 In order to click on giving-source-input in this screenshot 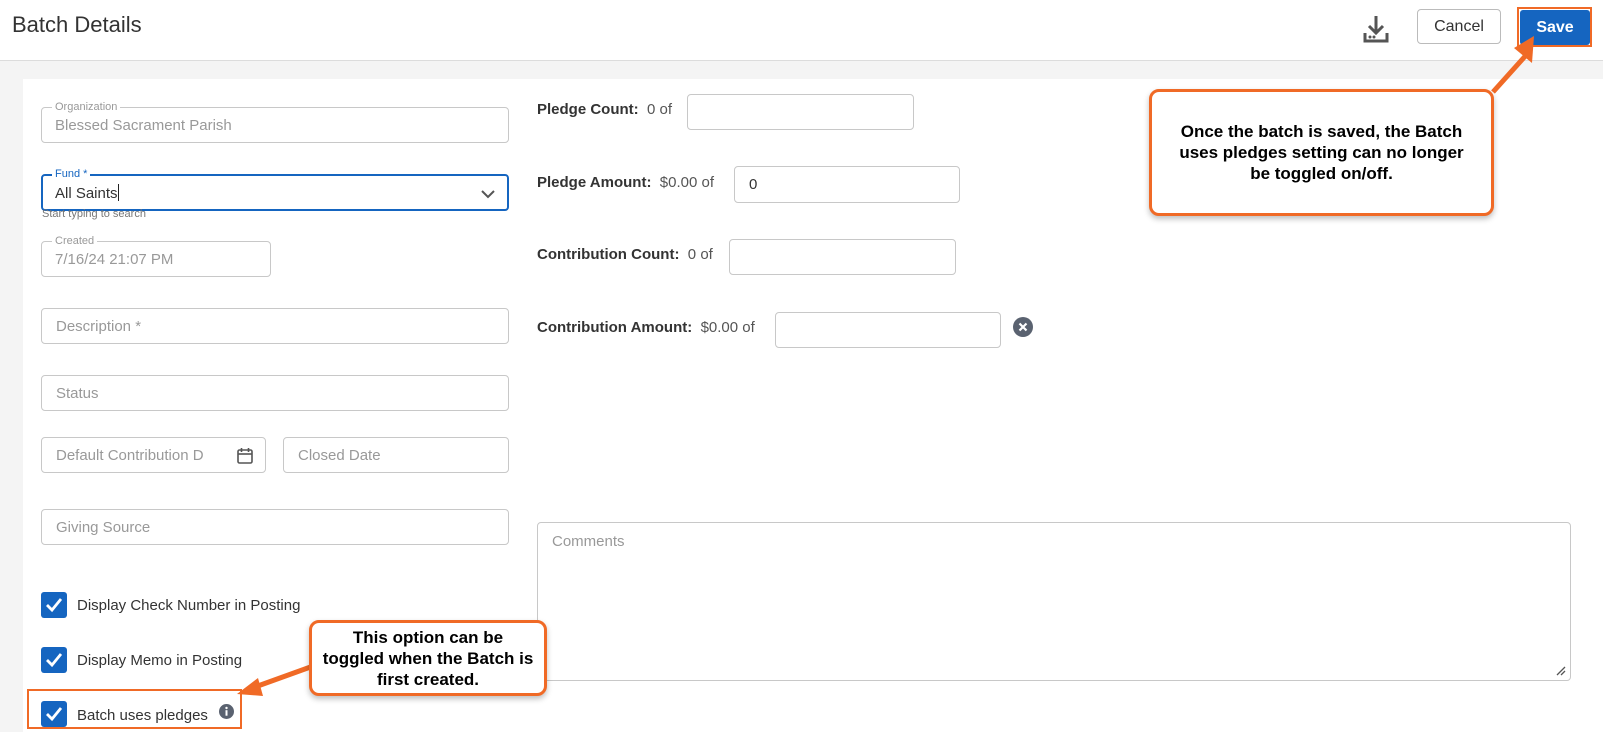, I will do `click(275, 527)`.